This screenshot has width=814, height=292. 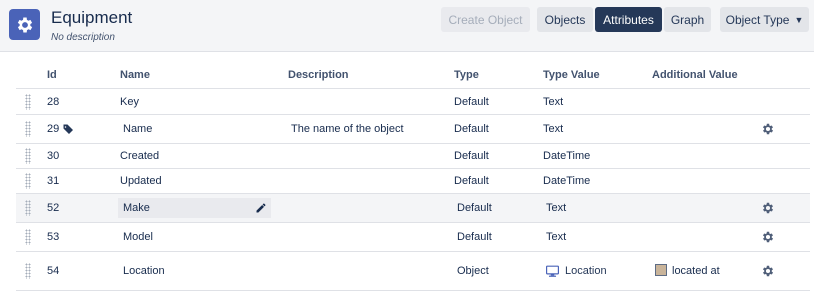 I want to click on row-id: 29, so click(x=53, y=129).